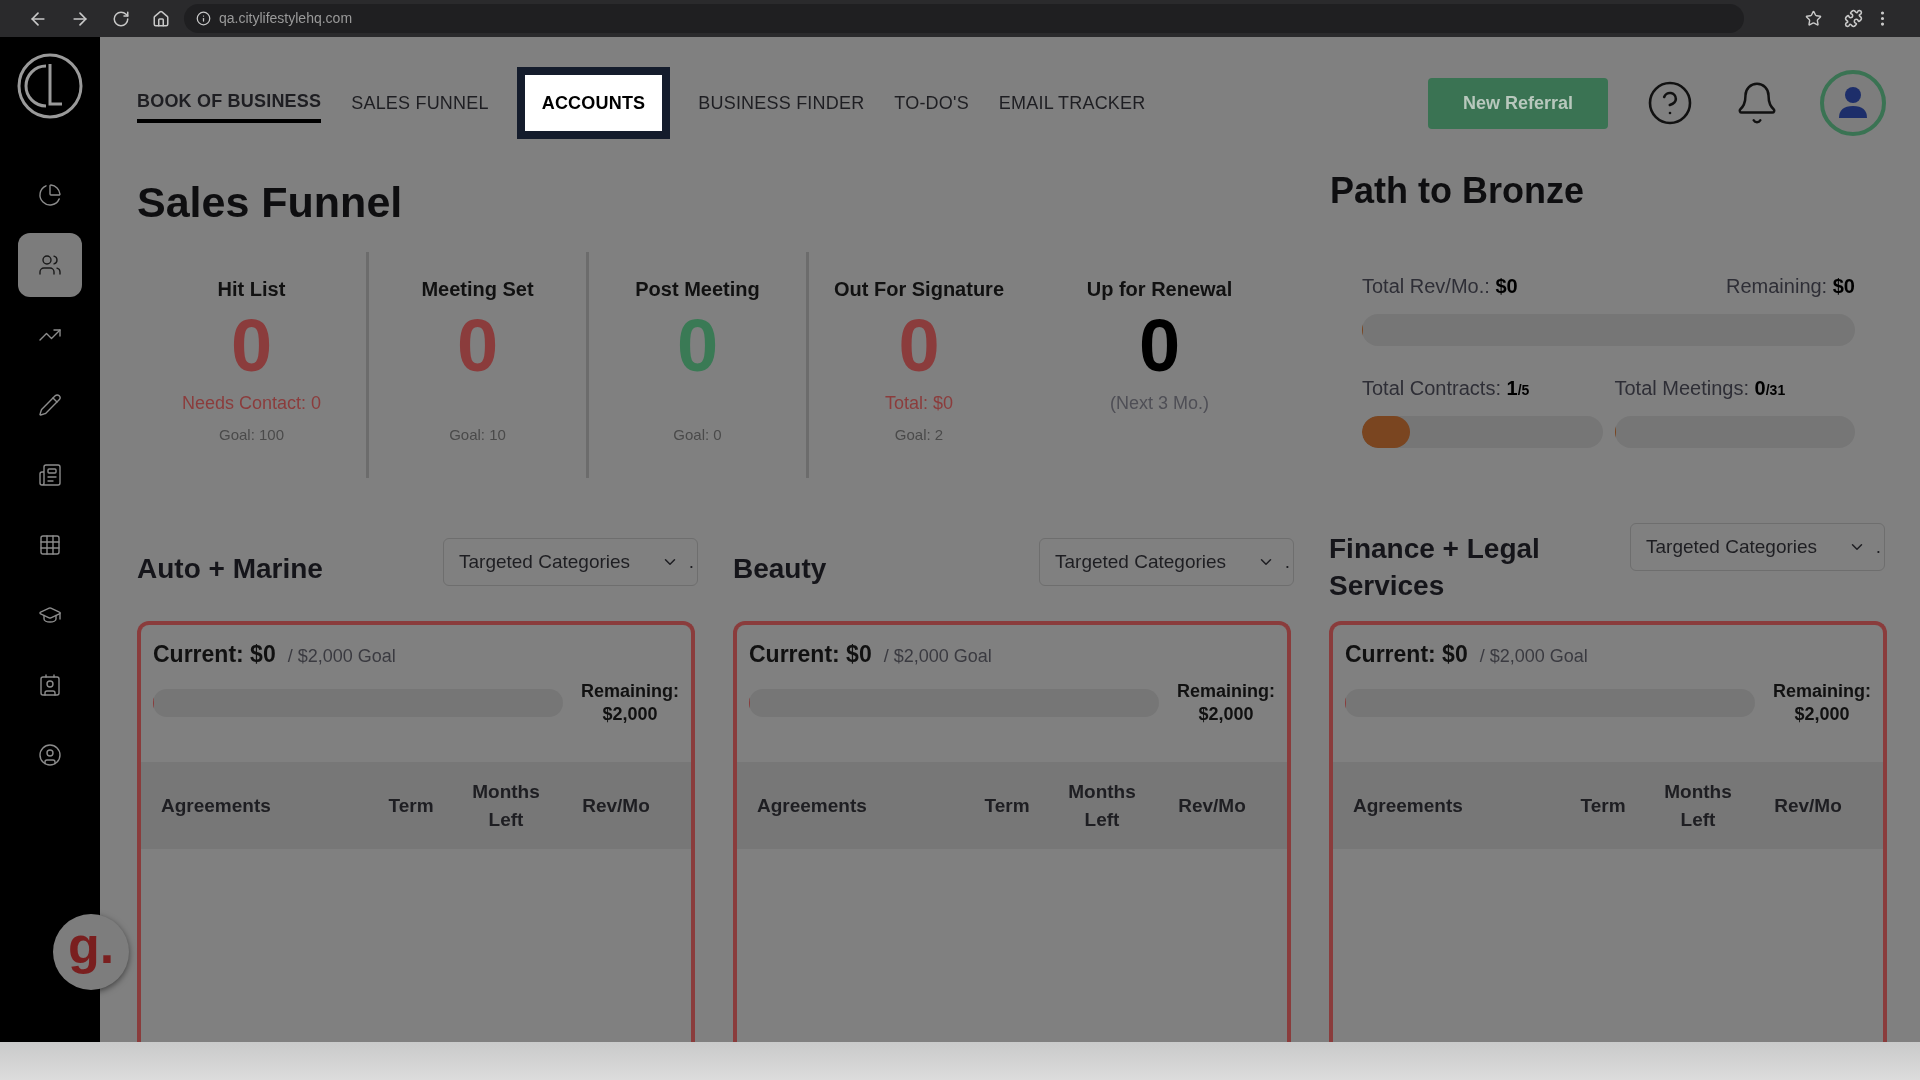 The width and height of the screenshot is (1920, 1080). Describe the element at coordinates (1670, 103) in the screenshot. I see `help-icon` at that location.